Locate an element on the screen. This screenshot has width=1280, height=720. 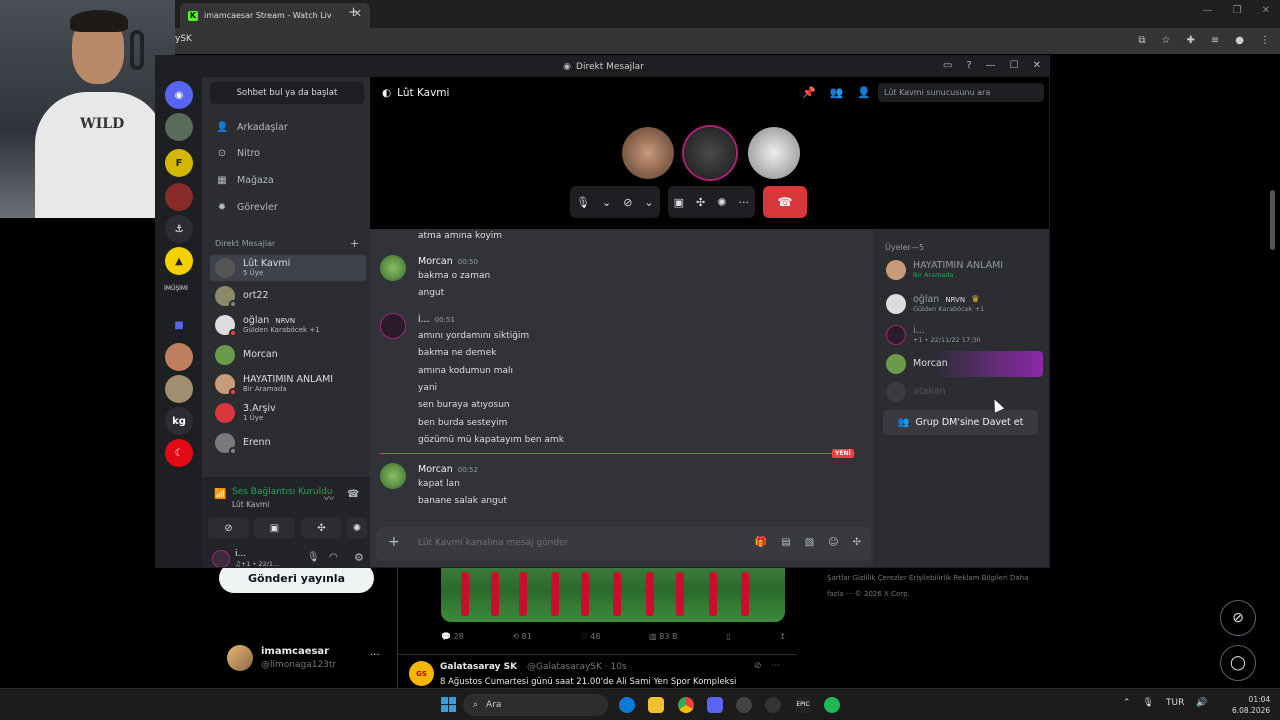
like-button: ♡ 48 is located at coordinates (591, 636).